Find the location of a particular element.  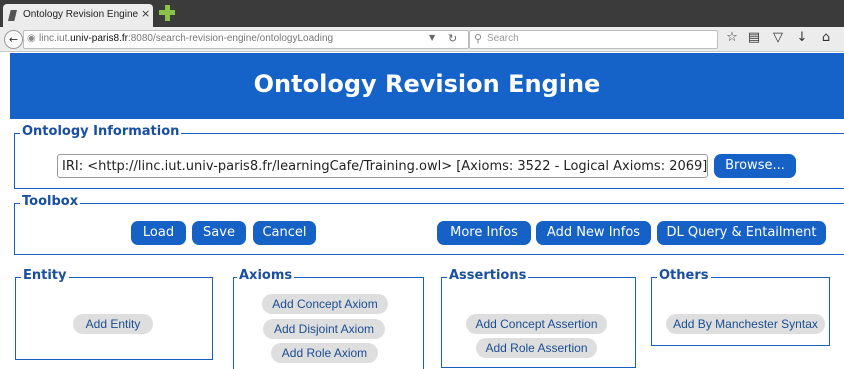

browser-tab: Ontology Revision Engine × is located at coordinates (78, 15).